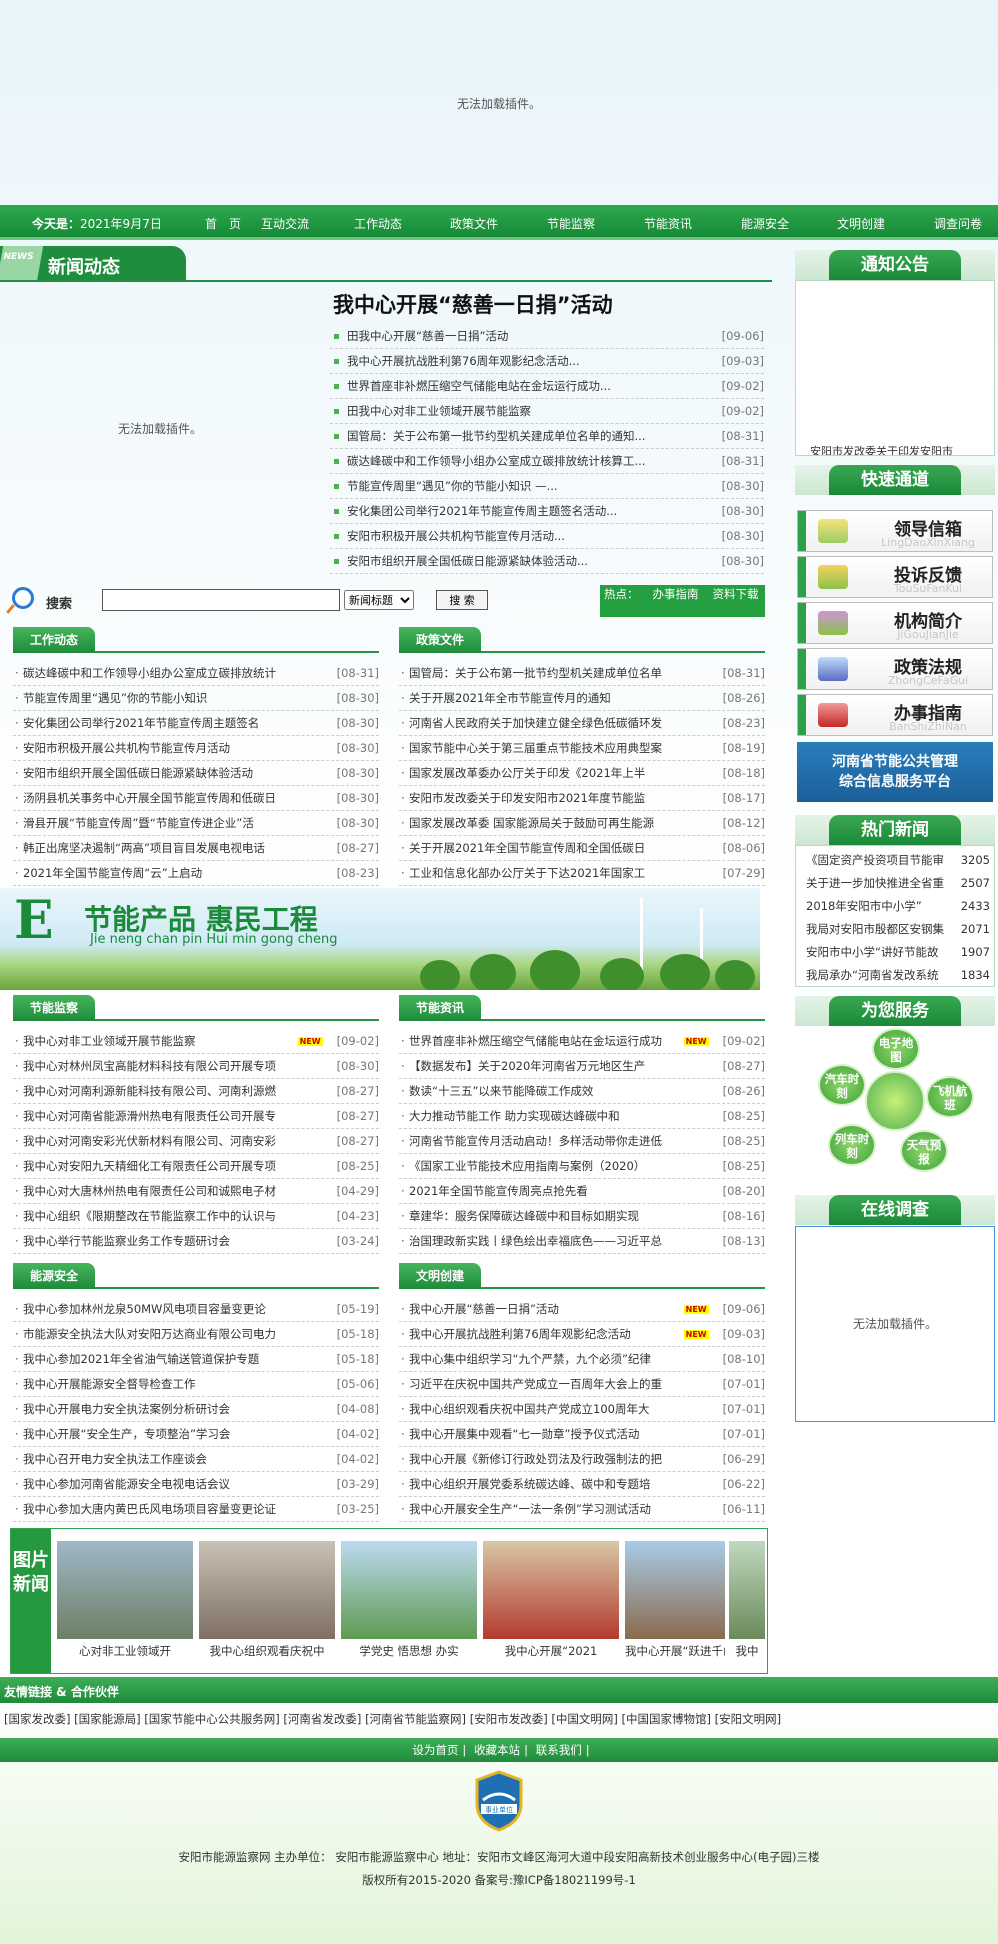 Image resolution: width=998 pixels, height=1944 pixels. I want to click on nav-survey: 调查问卷, so click(958, 223).